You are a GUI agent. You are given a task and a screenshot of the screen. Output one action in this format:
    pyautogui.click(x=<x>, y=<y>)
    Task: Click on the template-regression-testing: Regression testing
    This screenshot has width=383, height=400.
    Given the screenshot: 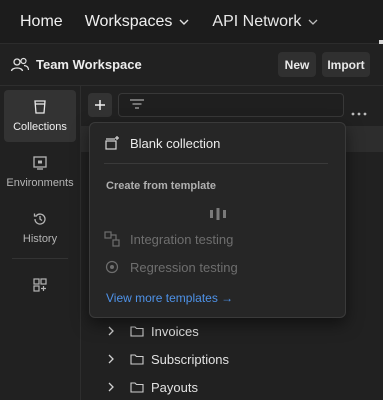 What is the action you would take?
    pyautogui.click(x=171, y=267)
    